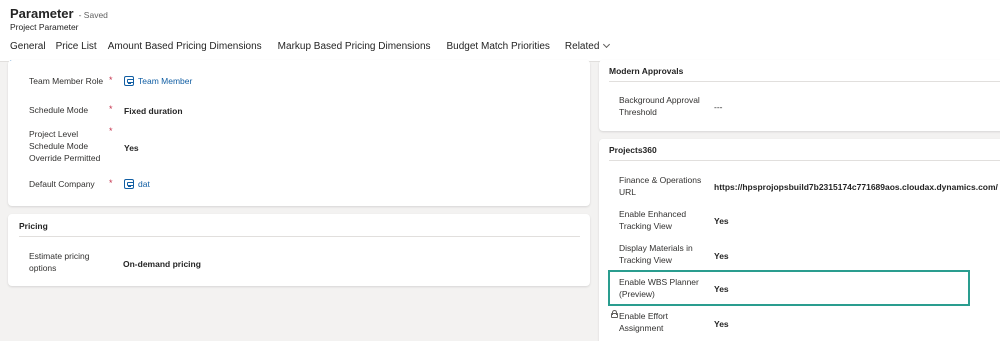 This screenshot has height=341, width=1000. What do you see at coordinates (656, 254) in the screenshot?
I see `display-materials-label: Display Materials in Tracking View` at bounding box center [656, 254].